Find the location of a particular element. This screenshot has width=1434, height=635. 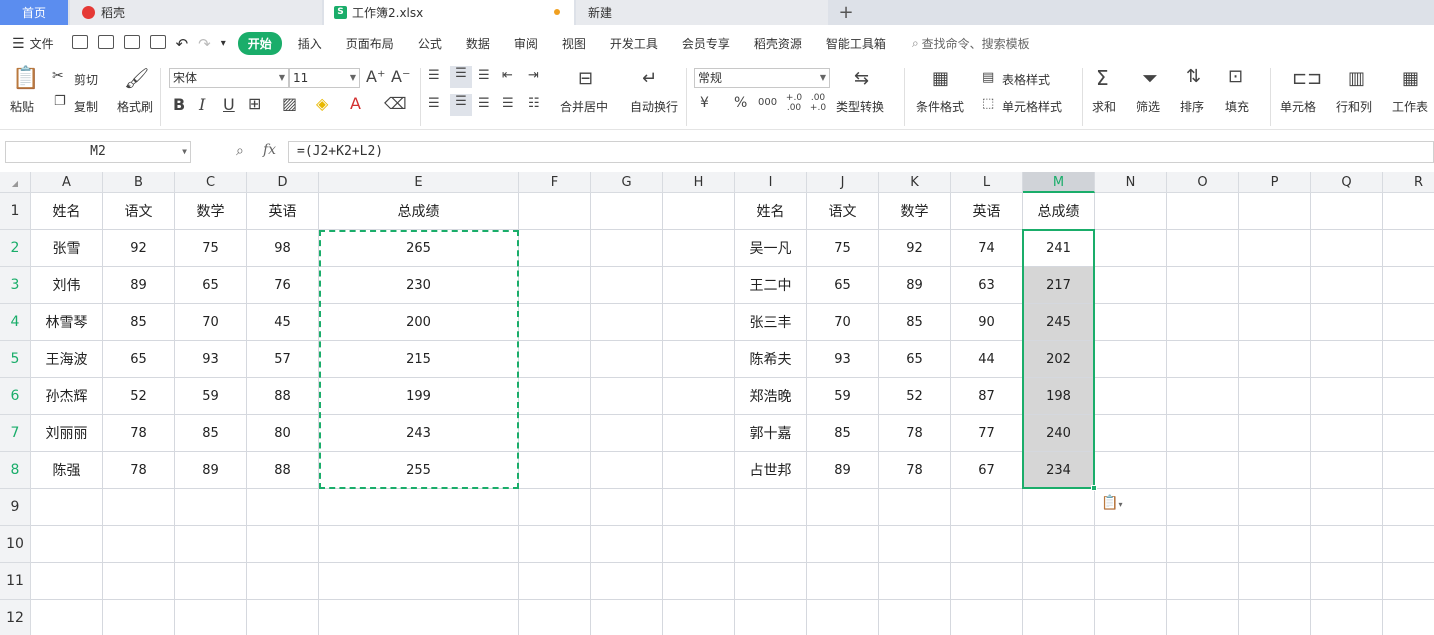

paste-button: 粘贴 is located at coordinates (22, 106).